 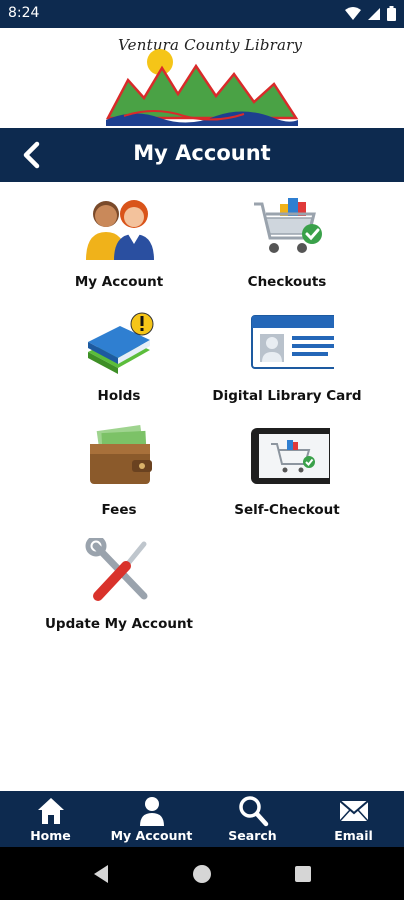 I want to click on person-icon, so click(x=151, y=811).